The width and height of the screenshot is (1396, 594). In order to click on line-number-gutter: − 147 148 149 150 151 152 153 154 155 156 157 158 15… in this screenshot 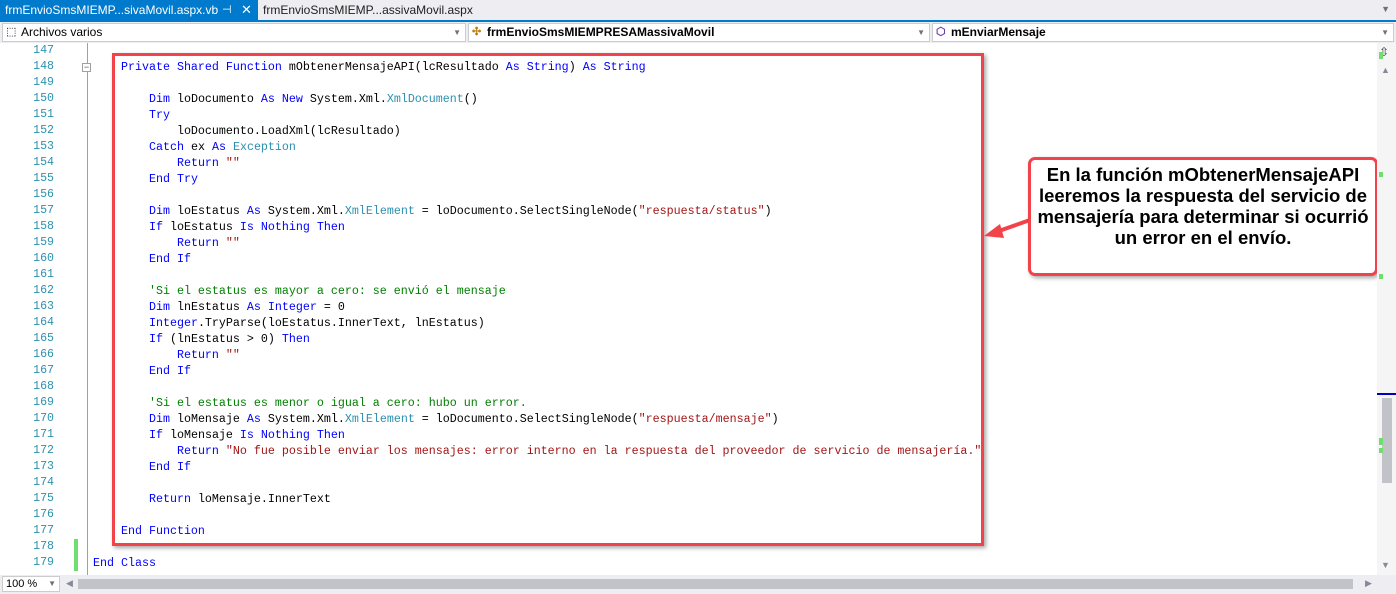, I will do `click(45, 309)`.